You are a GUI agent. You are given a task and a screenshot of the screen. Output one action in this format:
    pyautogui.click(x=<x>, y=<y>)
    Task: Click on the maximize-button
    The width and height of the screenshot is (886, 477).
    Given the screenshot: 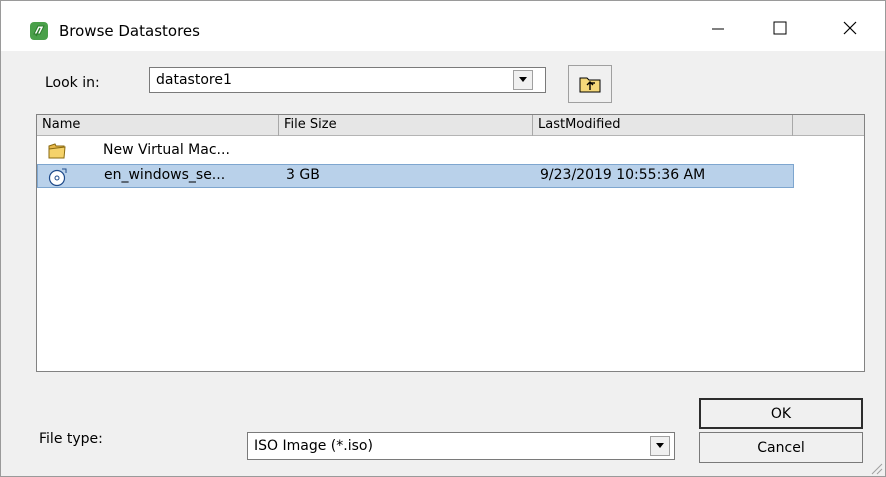 What is the action you would take?
    pyautogui.click(x=780, y=28)
    